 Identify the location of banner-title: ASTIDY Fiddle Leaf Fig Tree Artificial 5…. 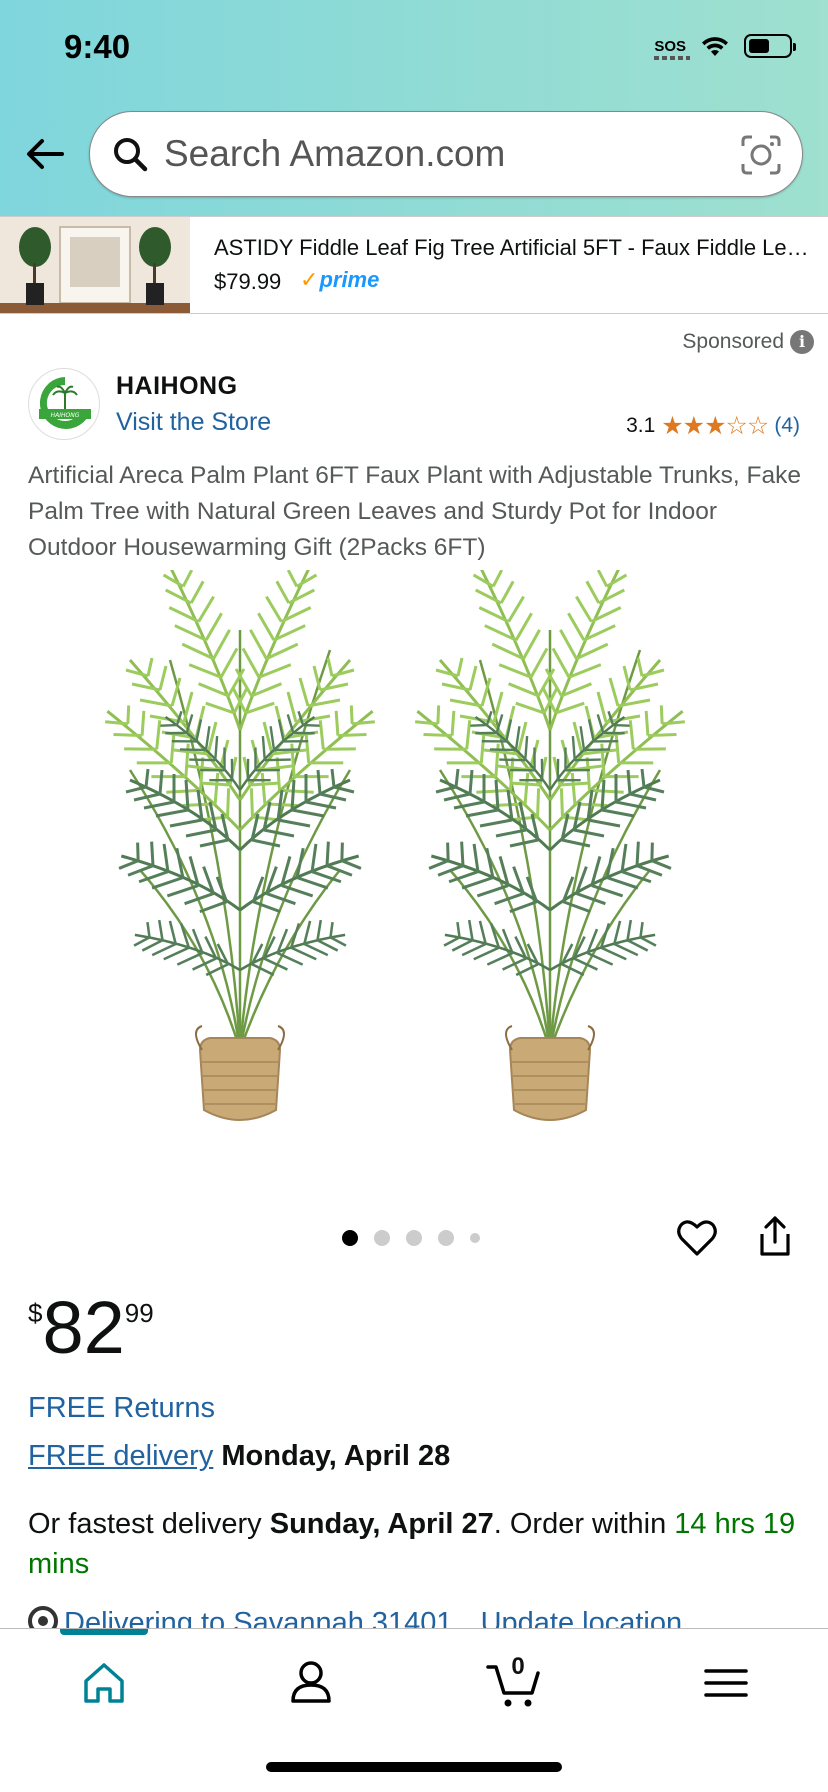
(516, 248).